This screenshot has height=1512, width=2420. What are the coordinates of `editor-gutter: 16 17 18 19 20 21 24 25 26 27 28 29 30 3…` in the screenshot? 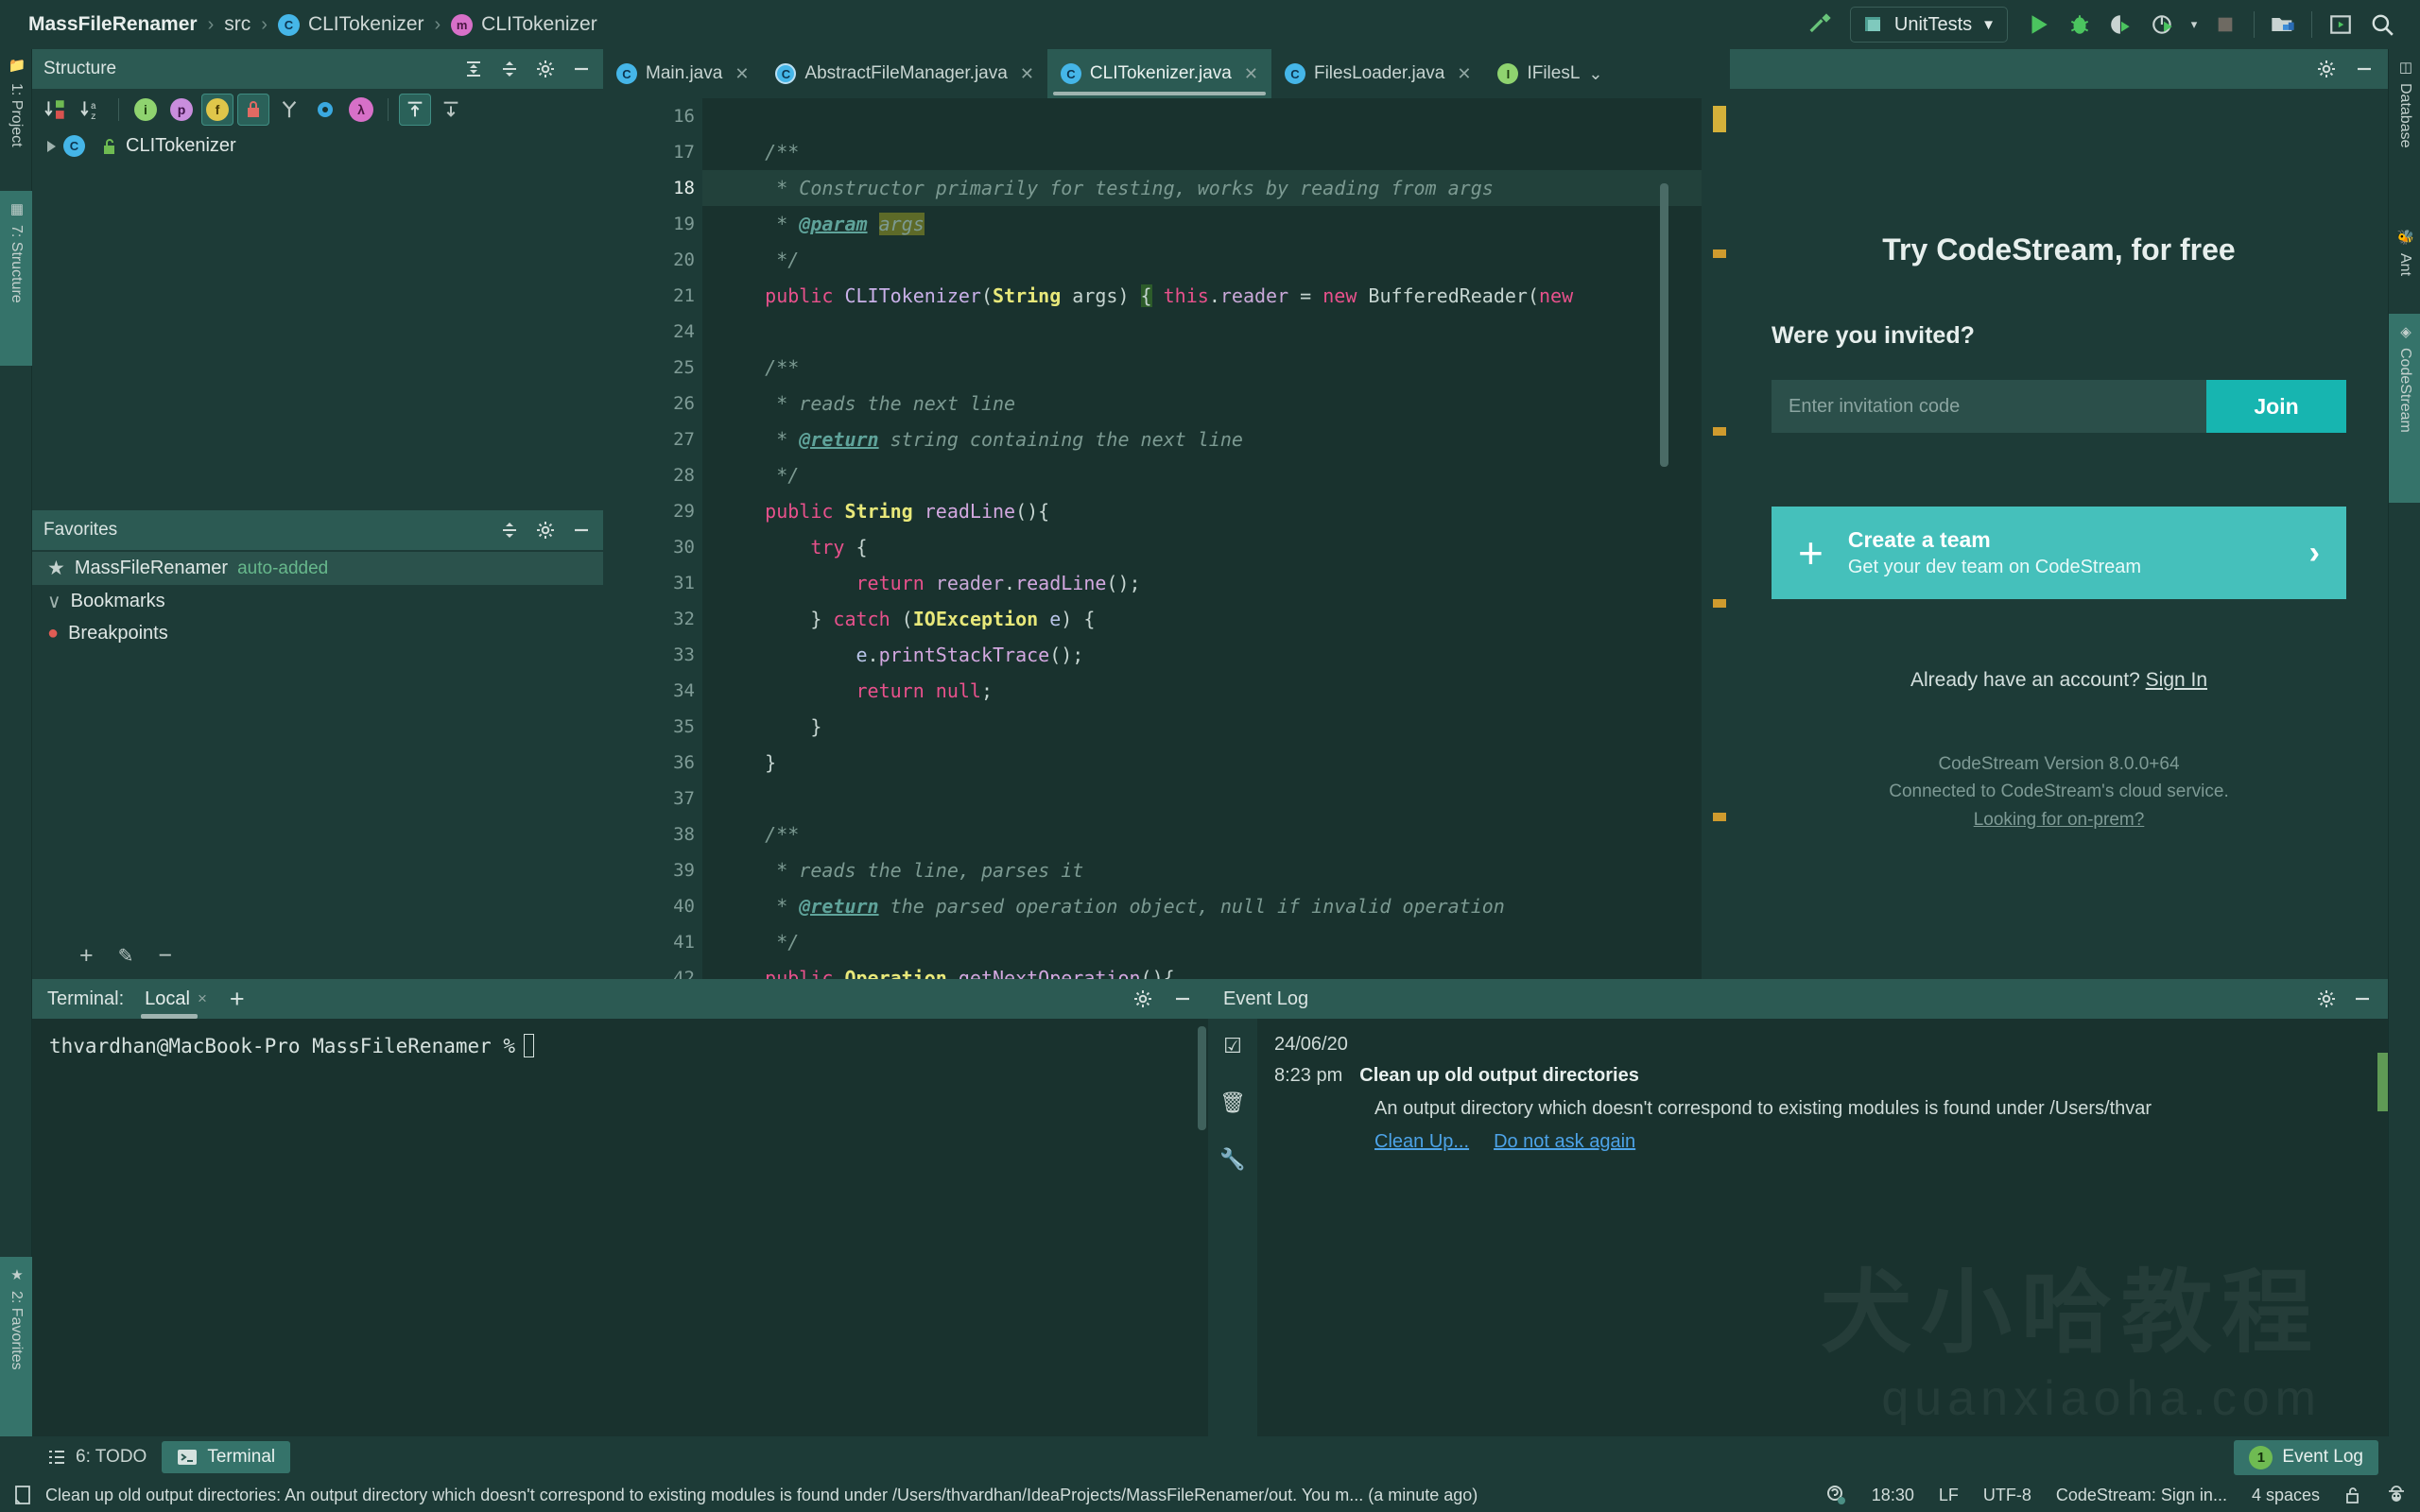 It's located at (653, 538).